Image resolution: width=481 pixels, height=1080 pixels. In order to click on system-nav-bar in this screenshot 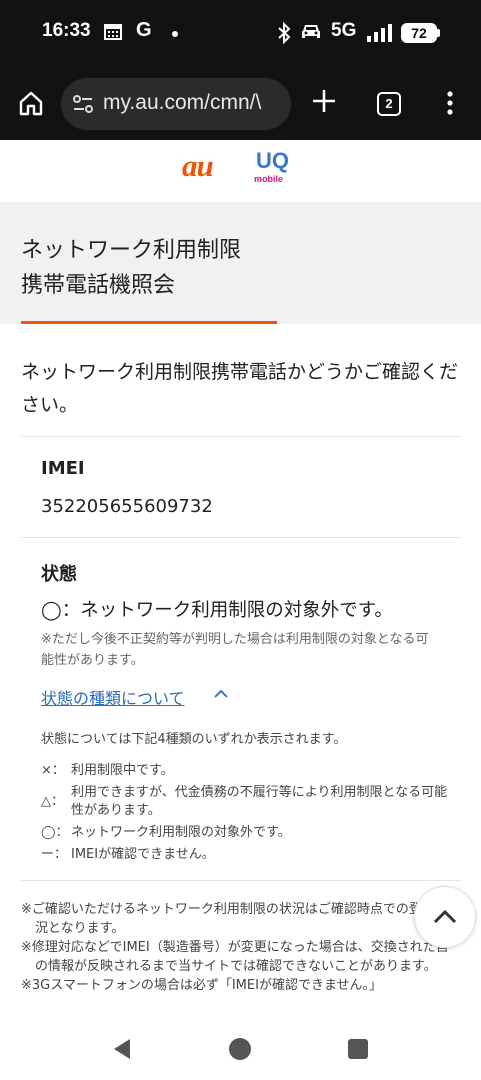, I will do `click(240, 1050)`.